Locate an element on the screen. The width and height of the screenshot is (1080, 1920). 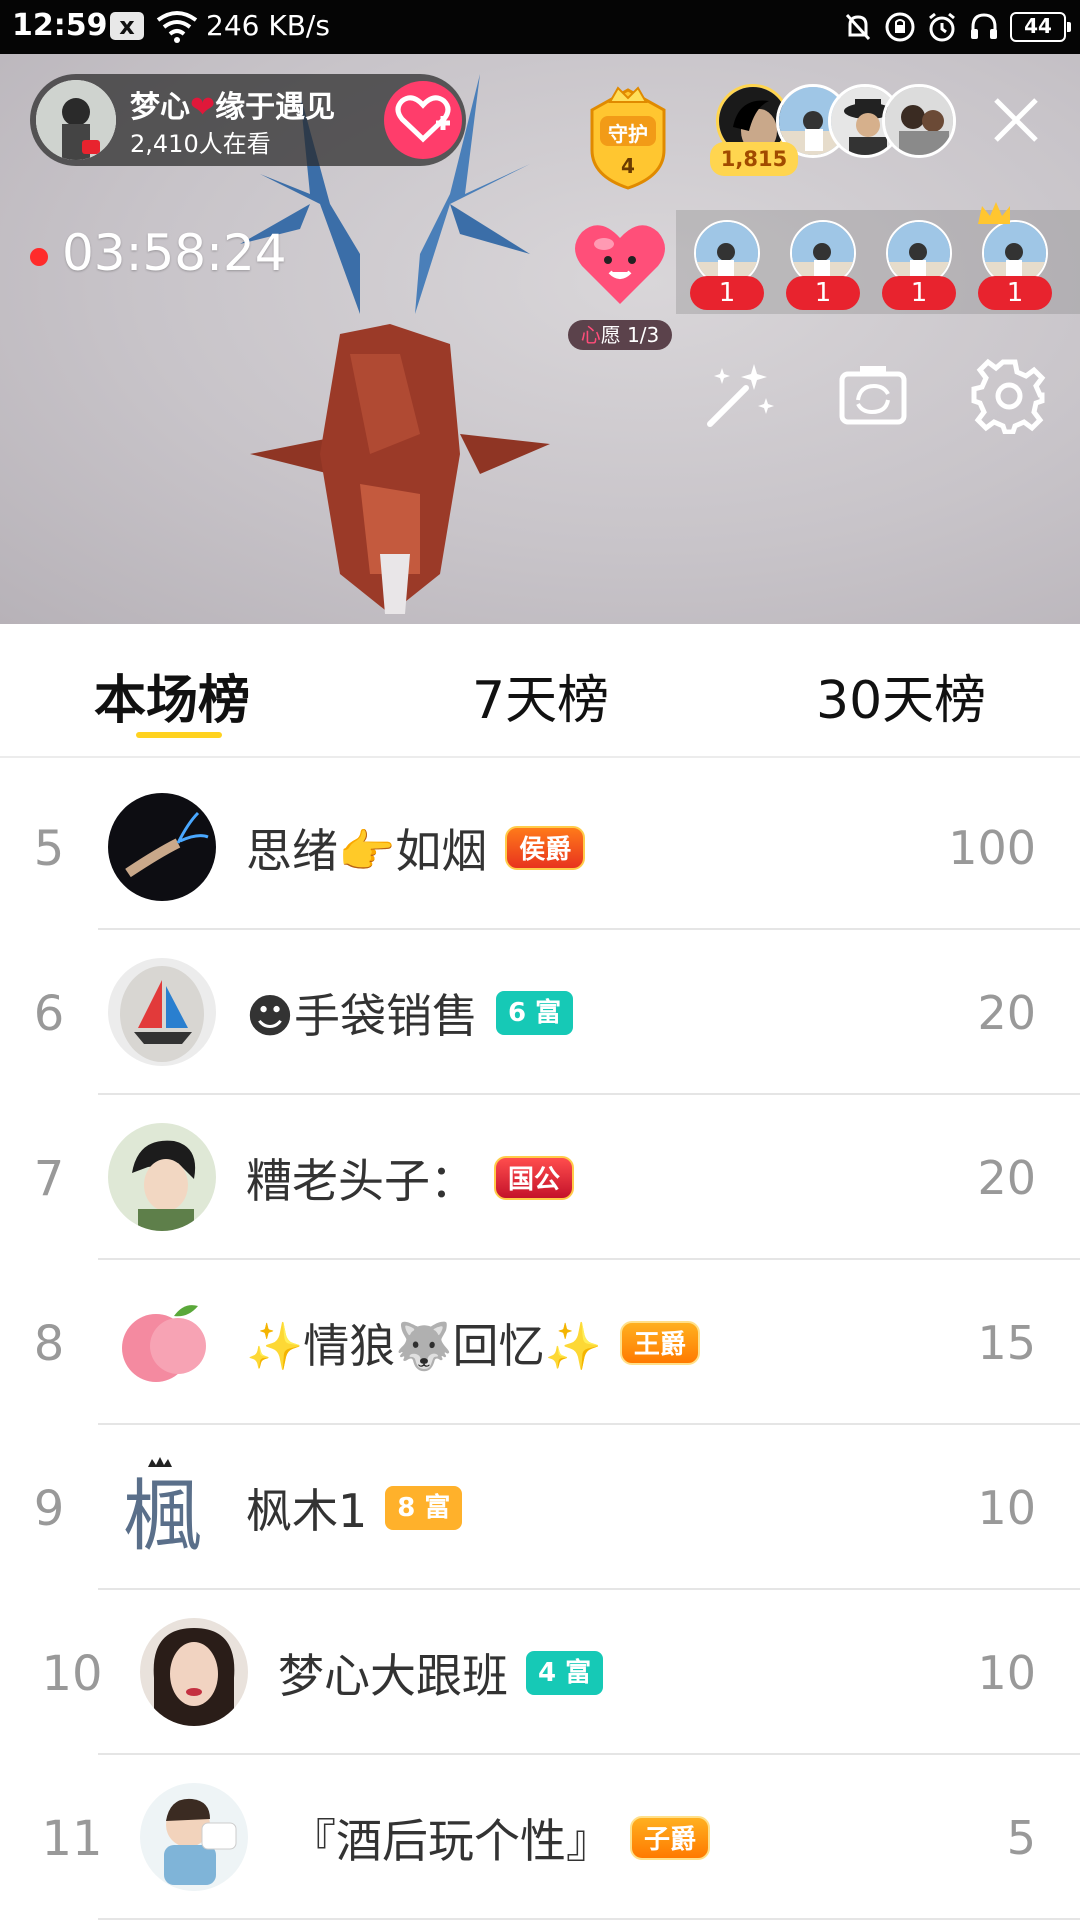
rank-number: 5 is located at coordinates (49, 849).